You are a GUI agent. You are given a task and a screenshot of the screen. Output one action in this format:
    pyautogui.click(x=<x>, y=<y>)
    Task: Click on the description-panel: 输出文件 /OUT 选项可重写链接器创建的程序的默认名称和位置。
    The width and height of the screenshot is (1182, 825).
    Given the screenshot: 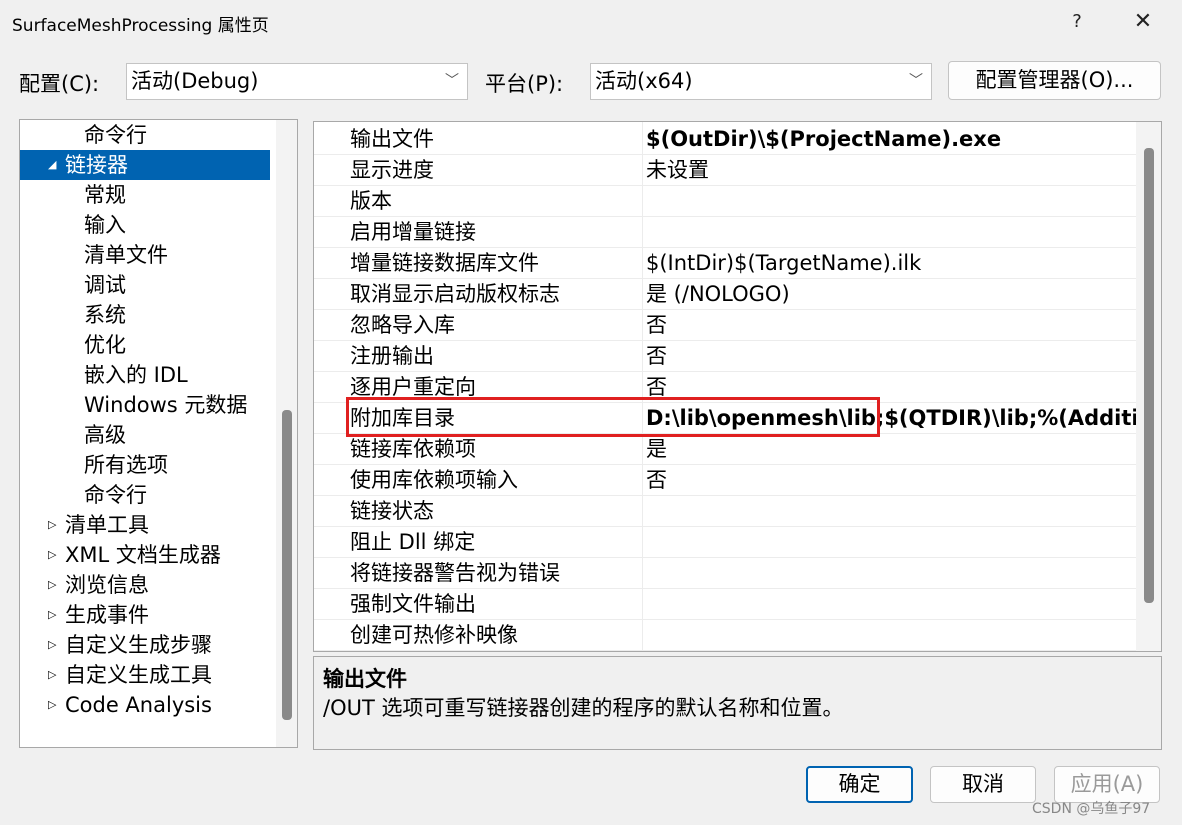 What is the action you would take?
    pyautogui.click(x=737, y=703)
    